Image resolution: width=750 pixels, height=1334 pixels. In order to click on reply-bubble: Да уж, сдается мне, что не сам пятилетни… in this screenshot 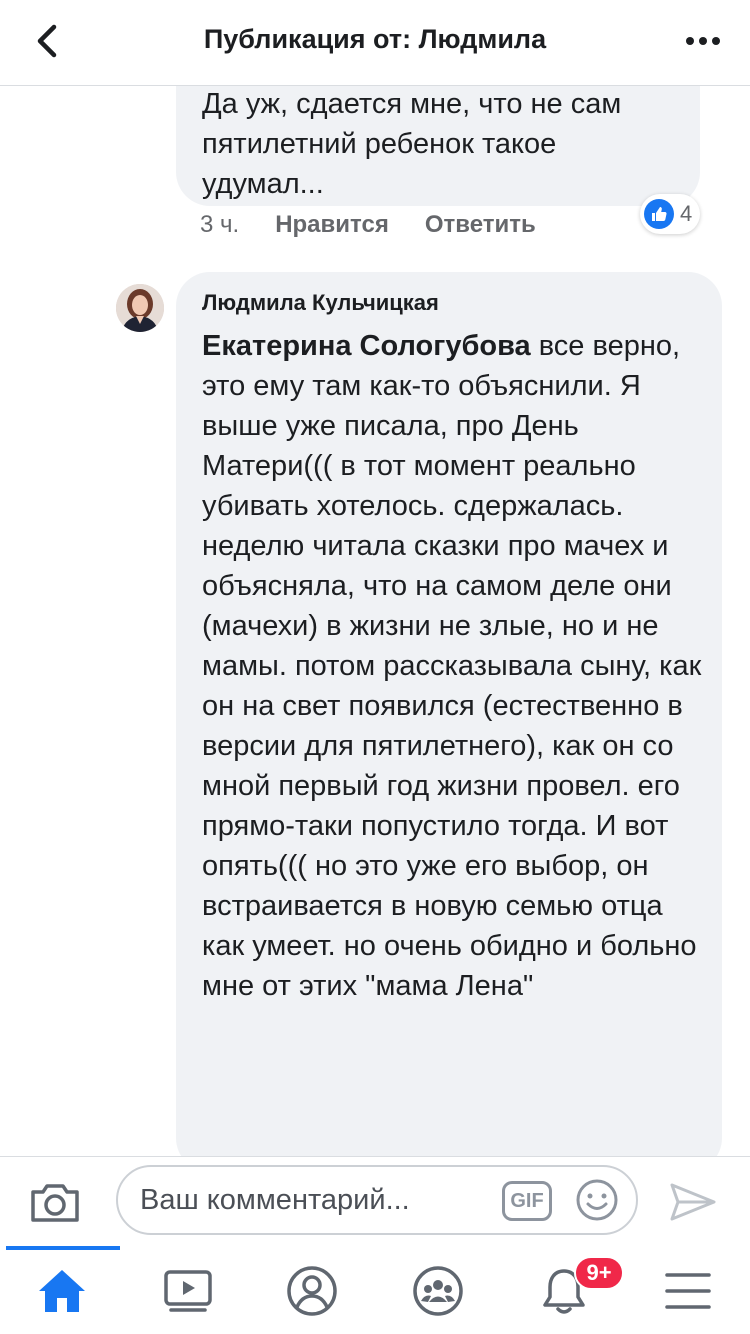, I will do `click(438, 146)`.